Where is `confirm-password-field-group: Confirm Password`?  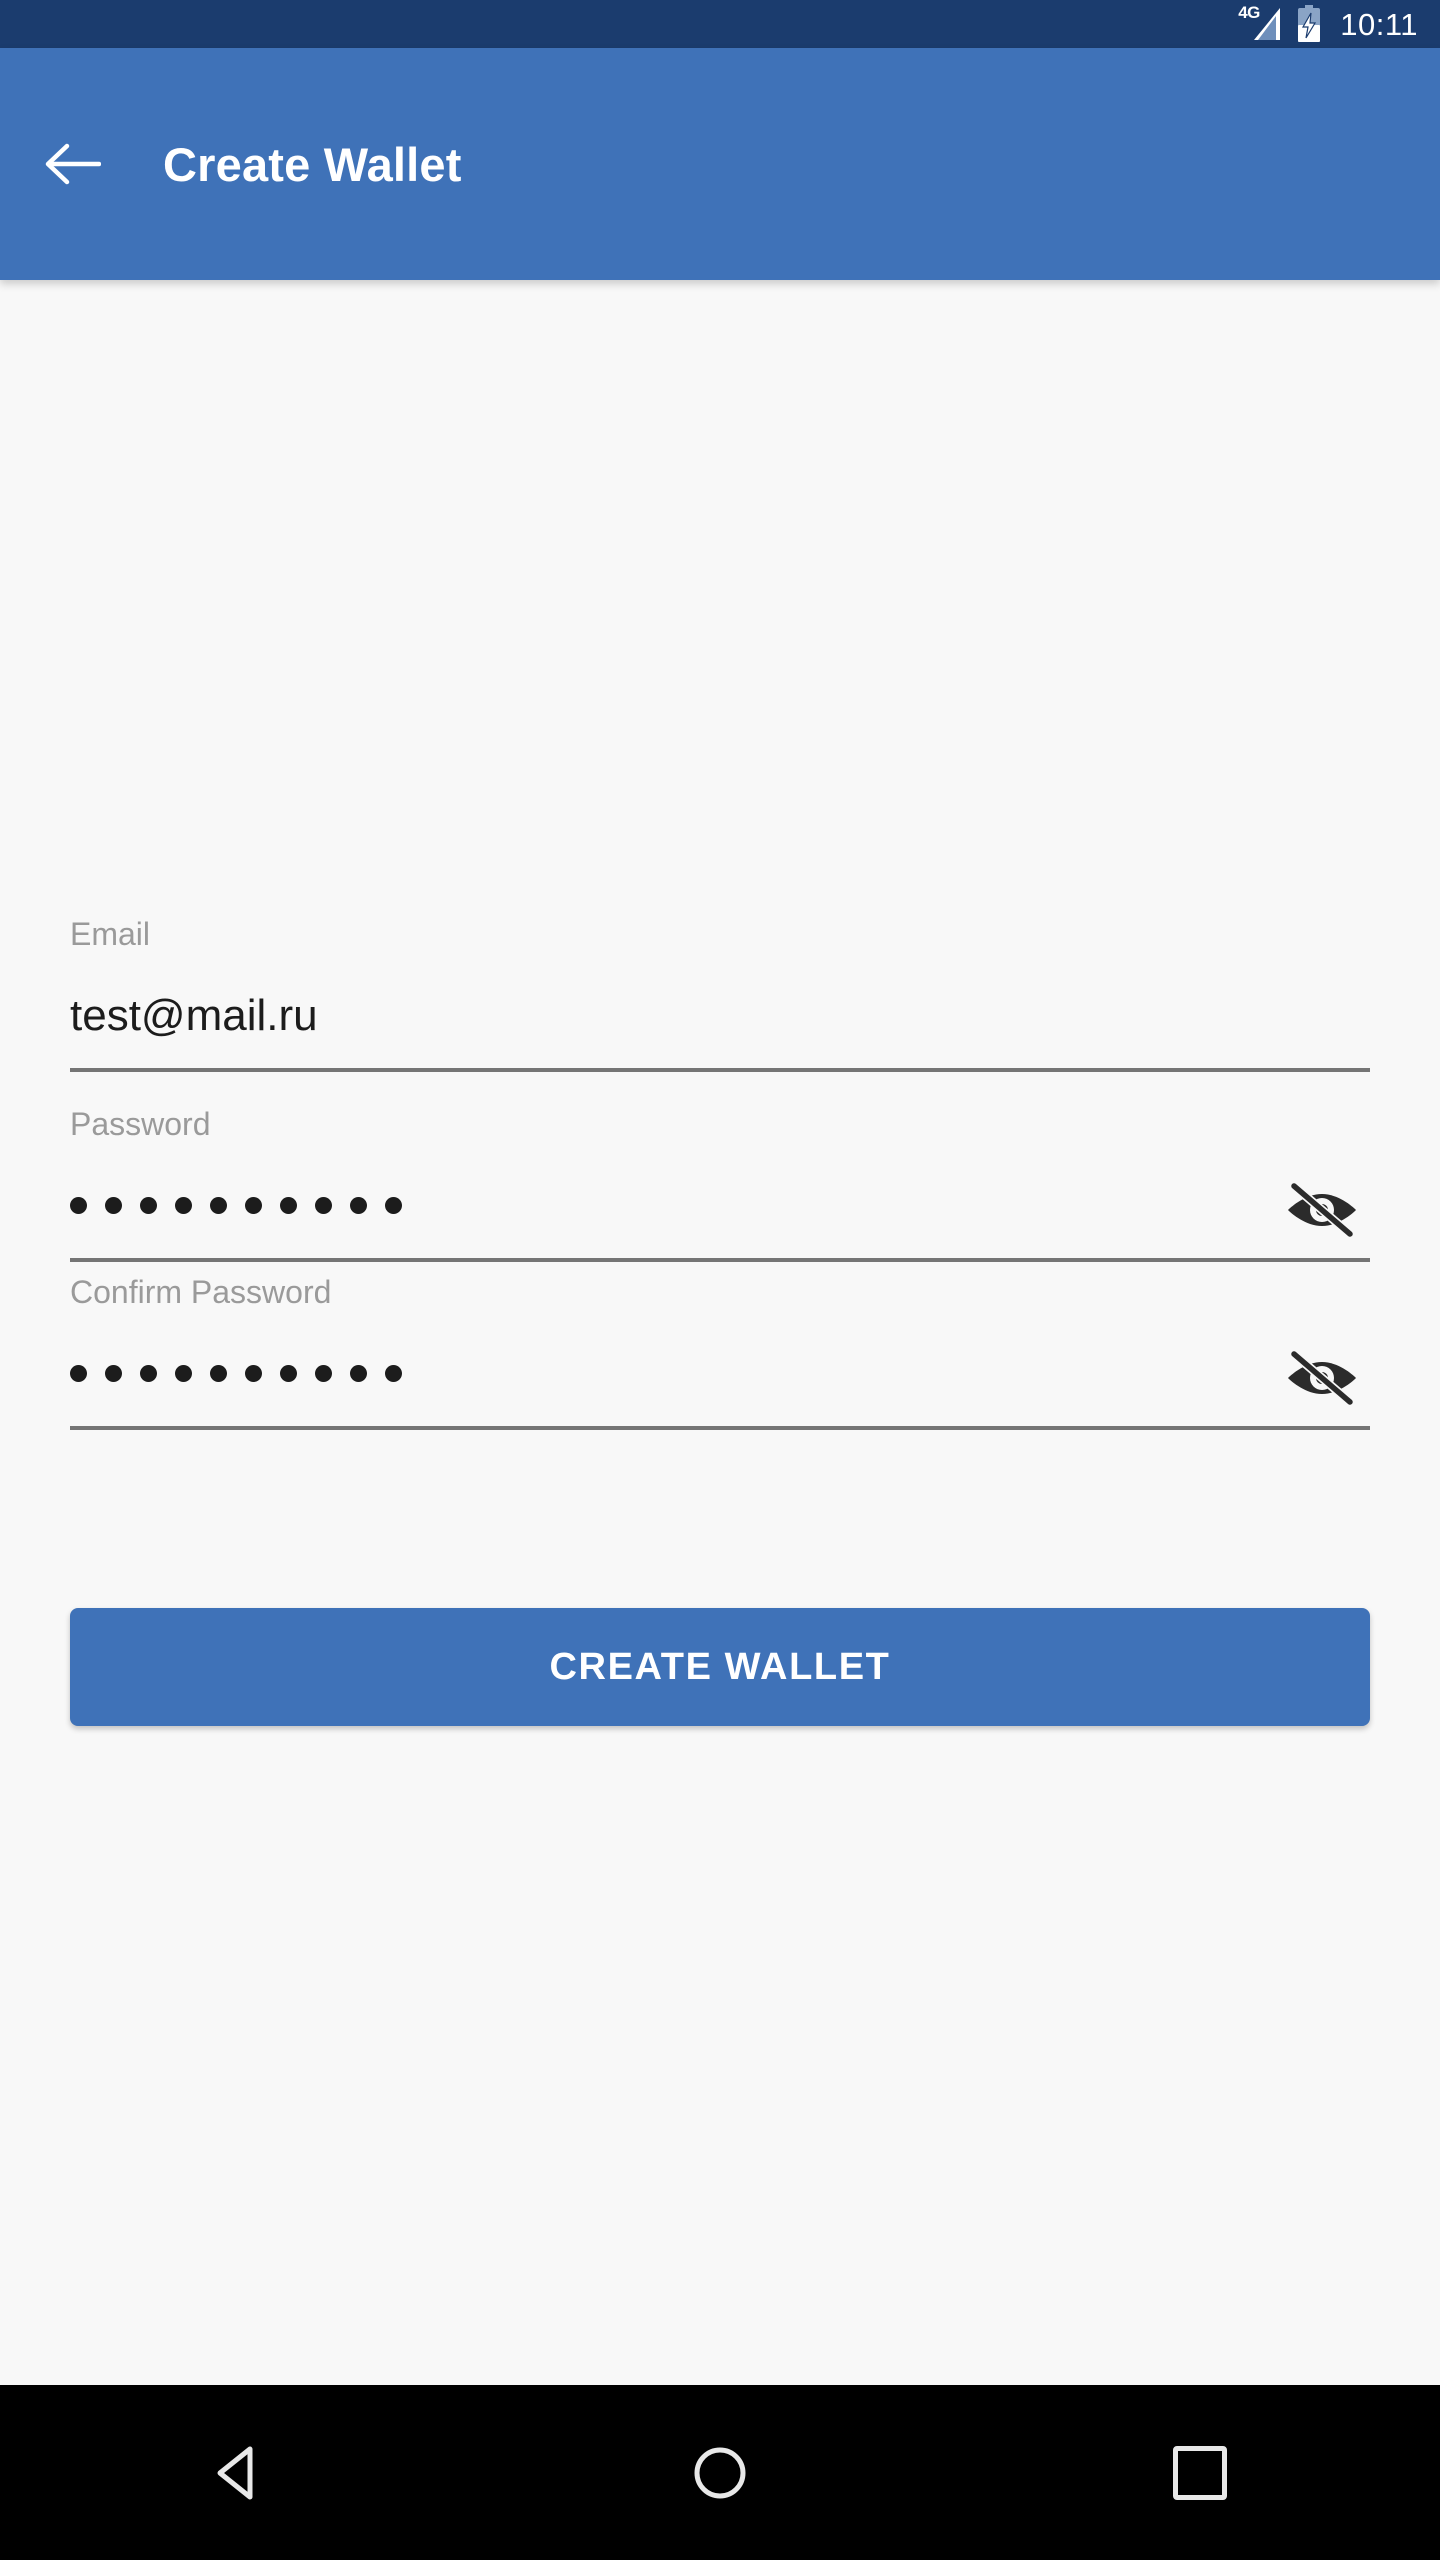 confirm-password-field-group: Confirm Password is located at coordinates (720, 1353).